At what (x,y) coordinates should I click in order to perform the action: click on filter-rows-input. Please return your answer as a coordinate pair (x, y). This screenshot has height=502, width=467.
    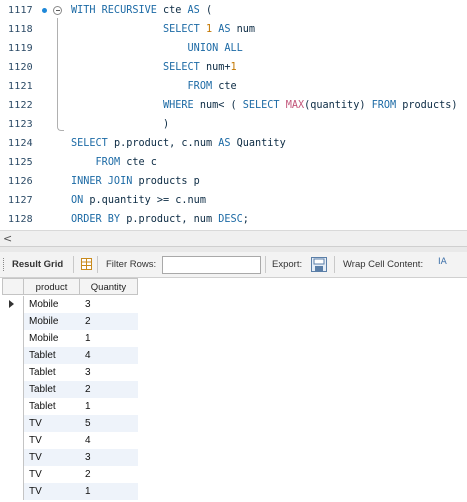
    Looking at the image, I should click on (211, 265).